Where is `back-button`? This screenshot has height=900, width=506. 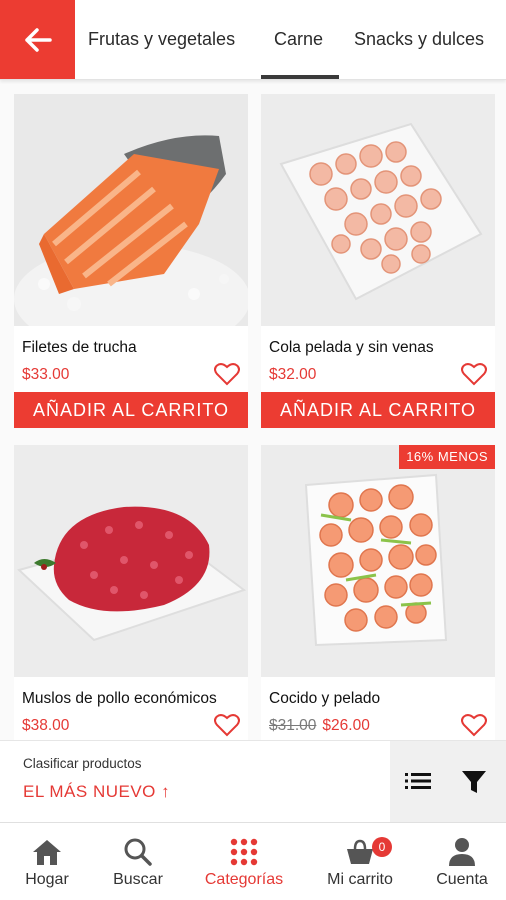 back-button is located at coordinates (37, 39).